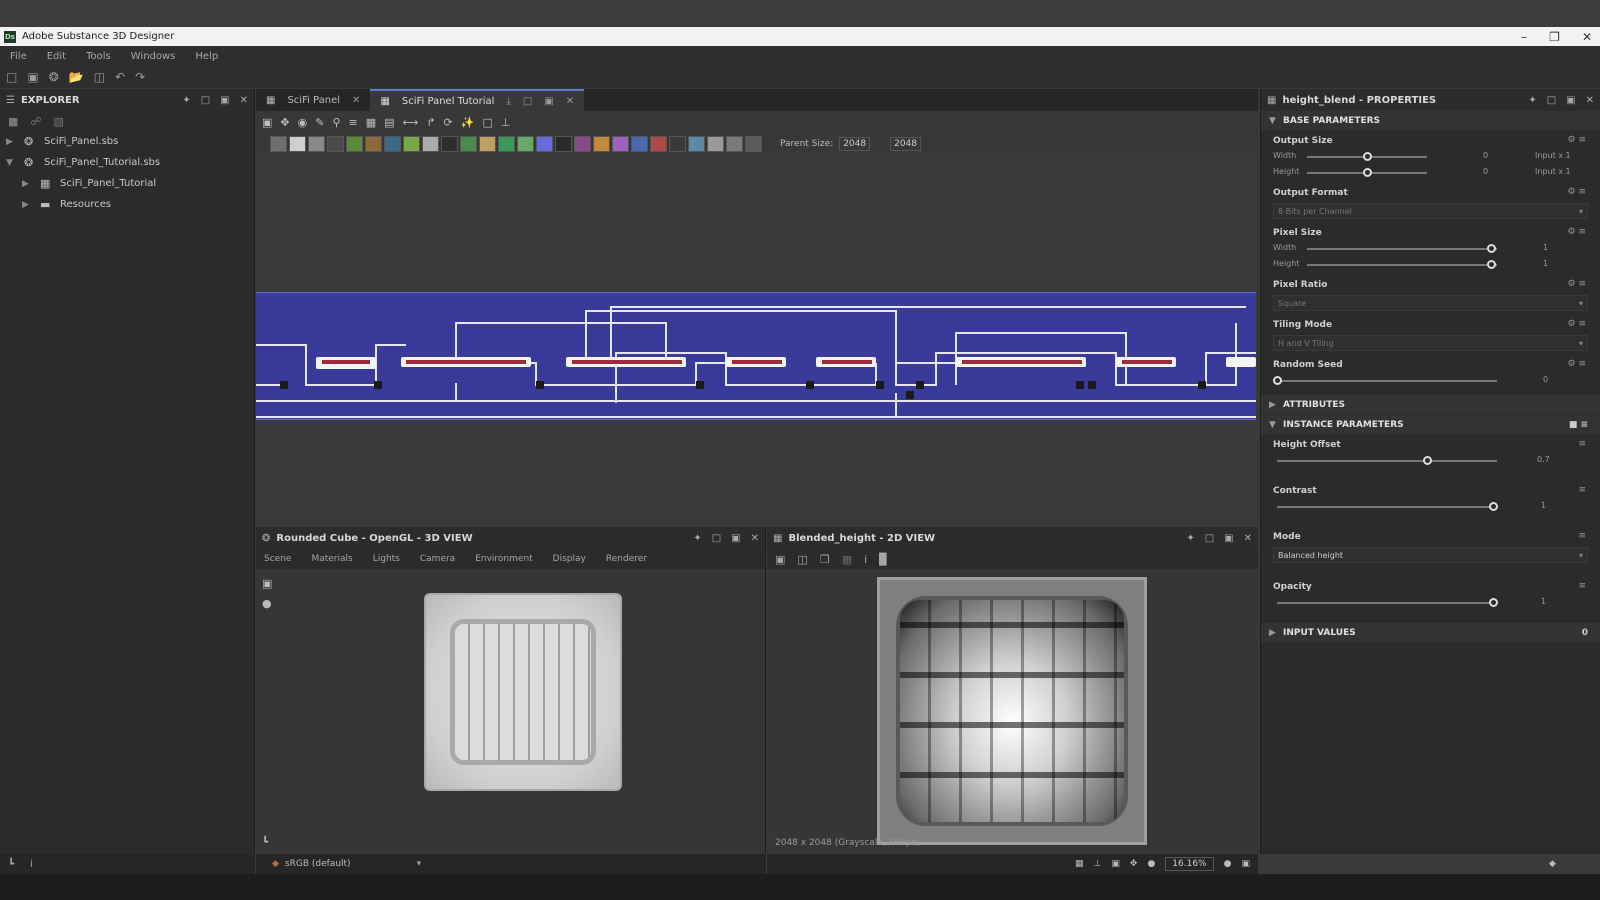 This screenshot has width=1600, height=900. Describe the element at coordinates (59, 121) in the screenshot. I see `filter-icon: ▧` at that location.